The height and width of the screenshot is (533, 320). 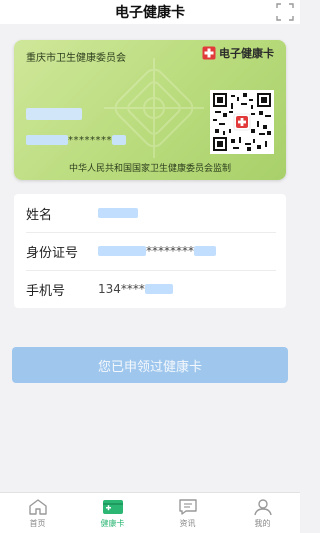 I want to click on tab-profile: 我的, so click(x=262, y=513).